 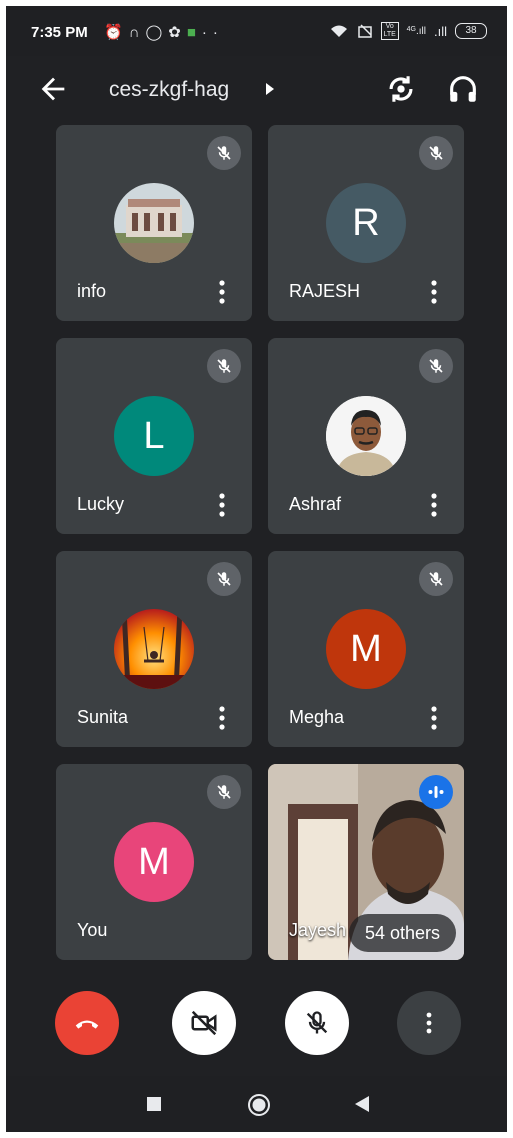 I want to click on settings-icon: ✿, so click(x=177, y=32).